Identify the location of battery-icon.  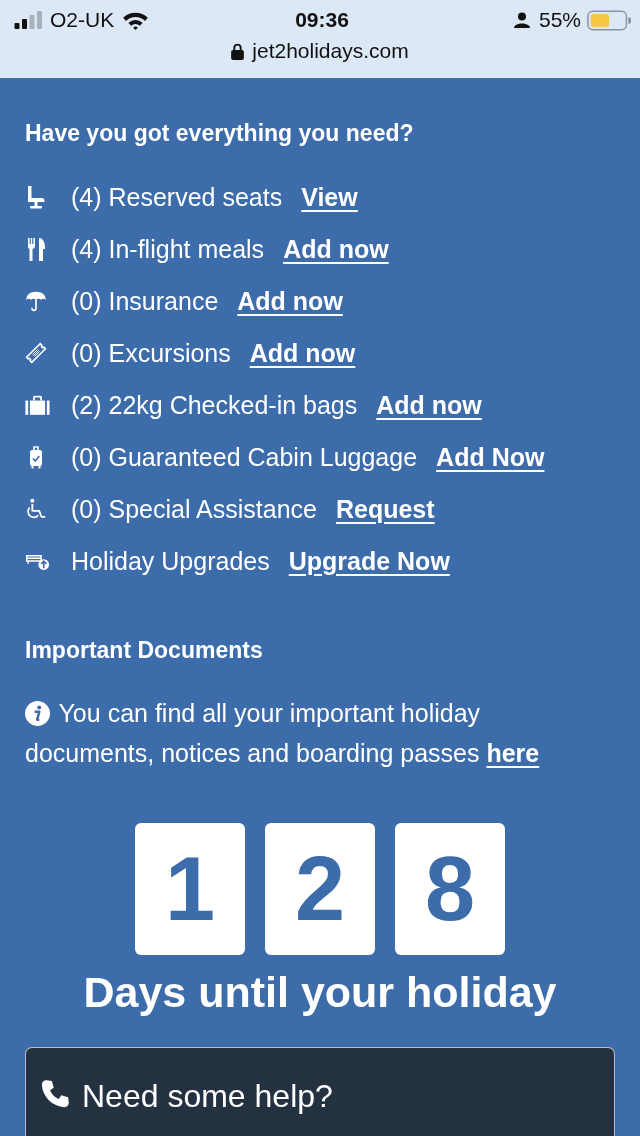
(609, 20).